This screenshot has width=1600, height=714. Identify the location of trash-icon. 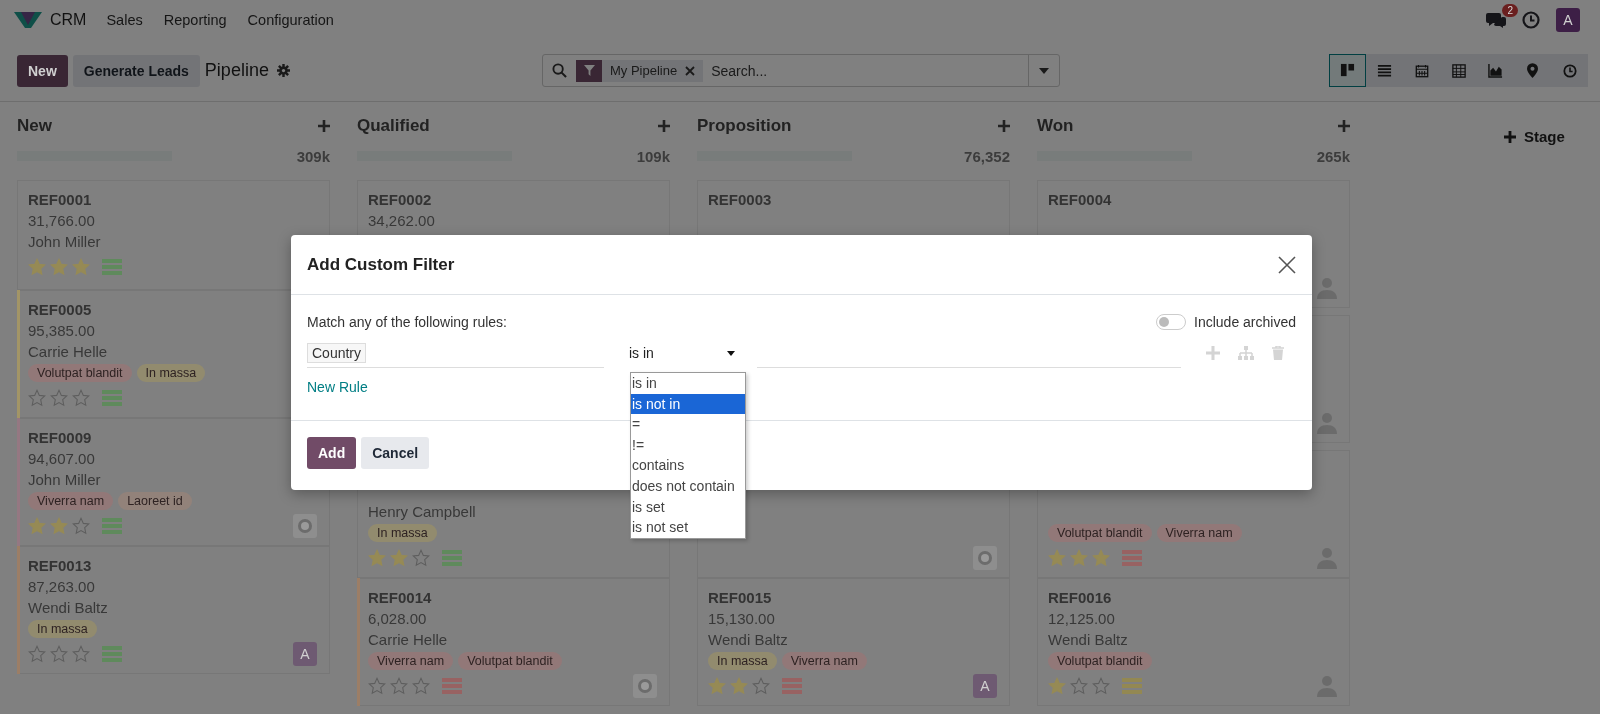
(1278, 353).